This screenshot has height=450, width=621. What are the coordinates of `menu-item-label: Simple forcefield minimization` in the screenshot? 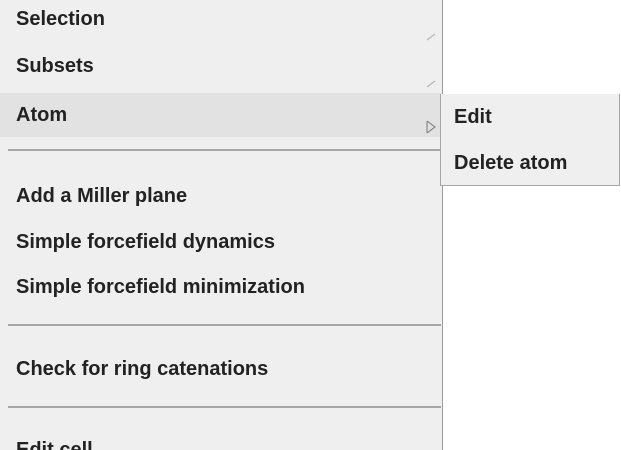 It's located at (160, 287).